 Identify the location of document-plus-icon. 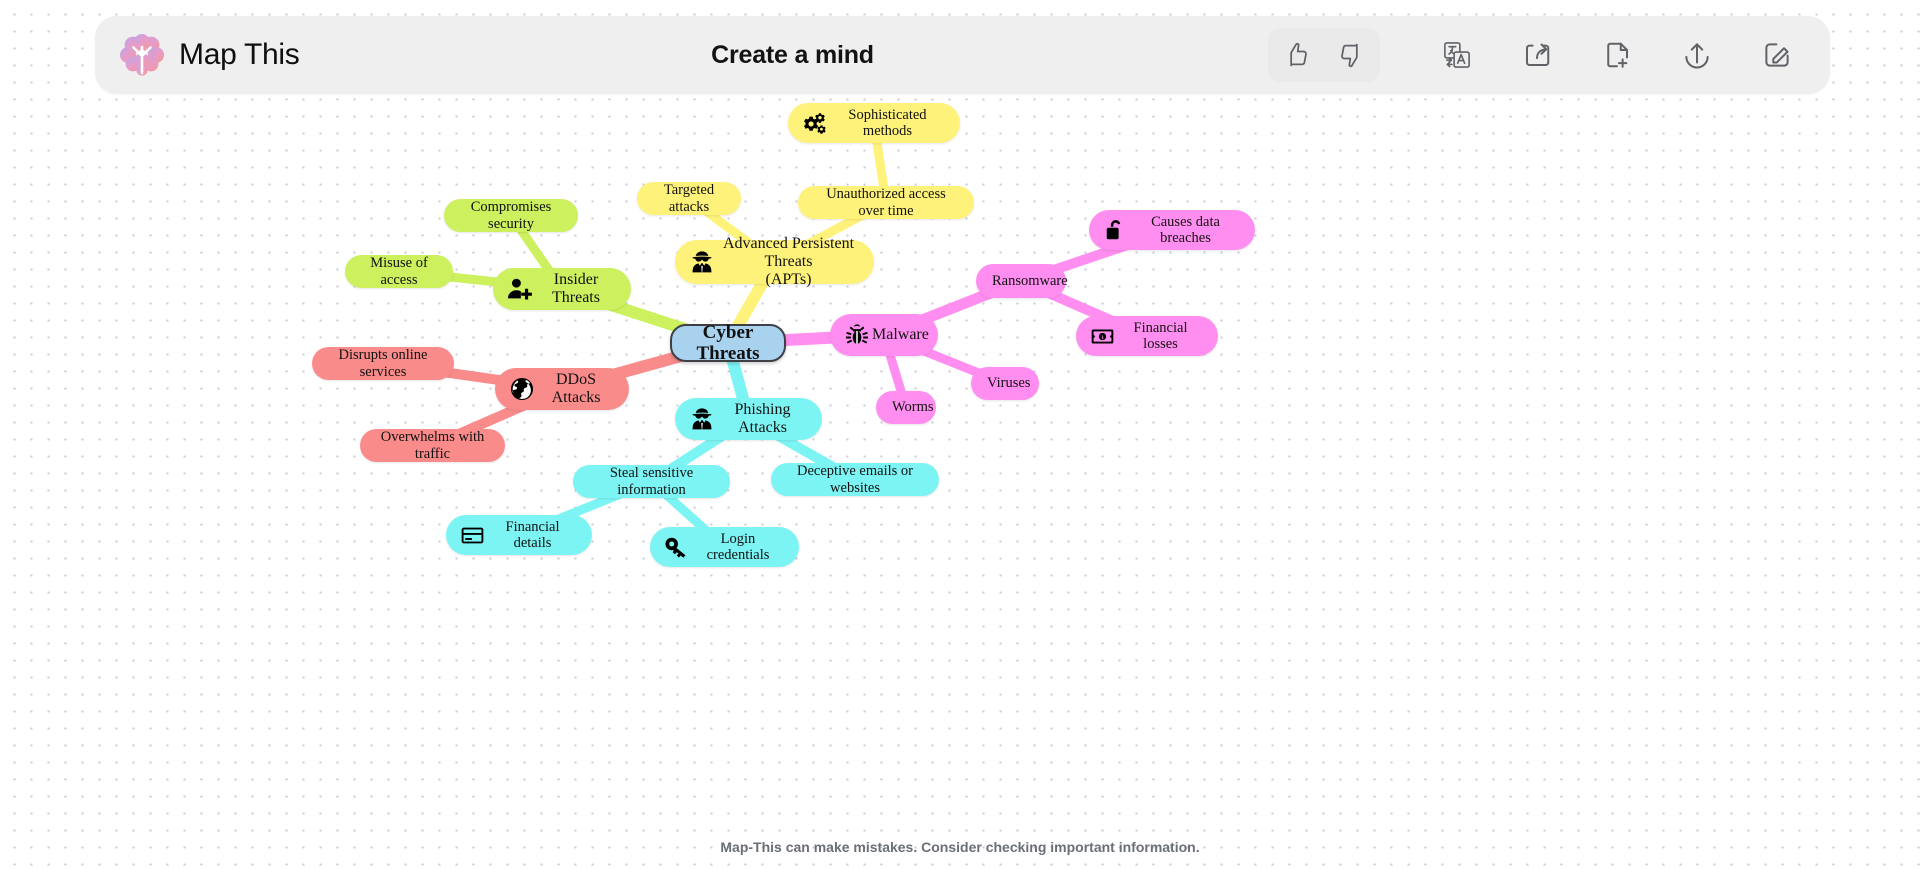
(1617, 55).